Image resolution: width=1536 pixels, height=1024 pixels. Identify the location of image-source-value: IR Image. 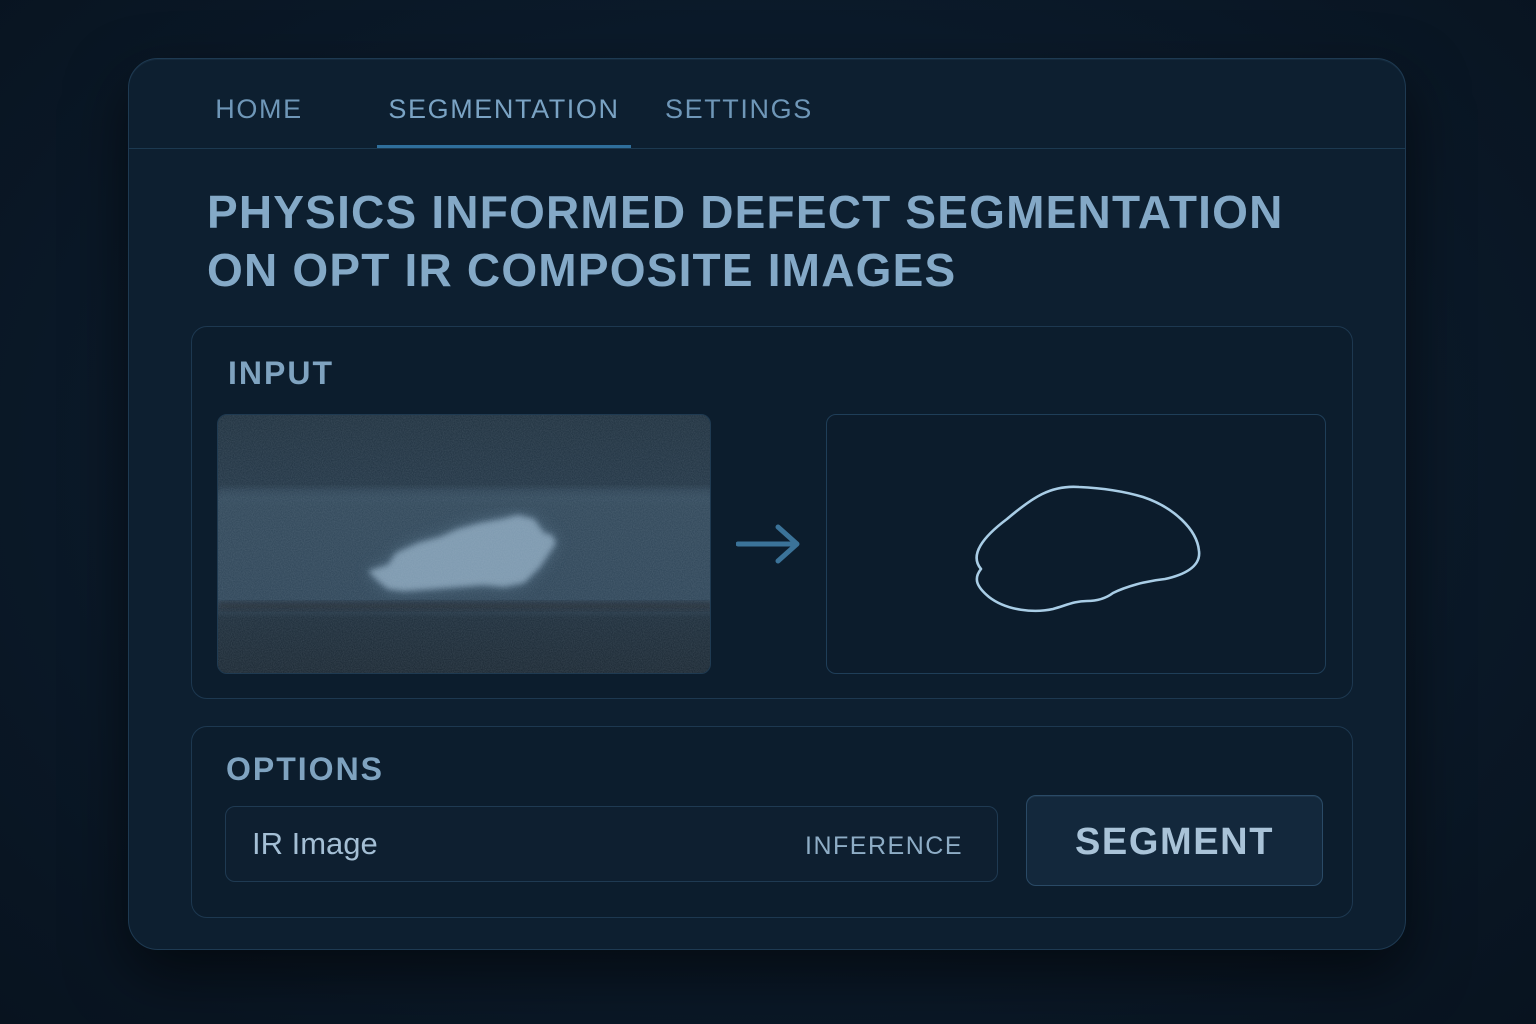
(315, 843).